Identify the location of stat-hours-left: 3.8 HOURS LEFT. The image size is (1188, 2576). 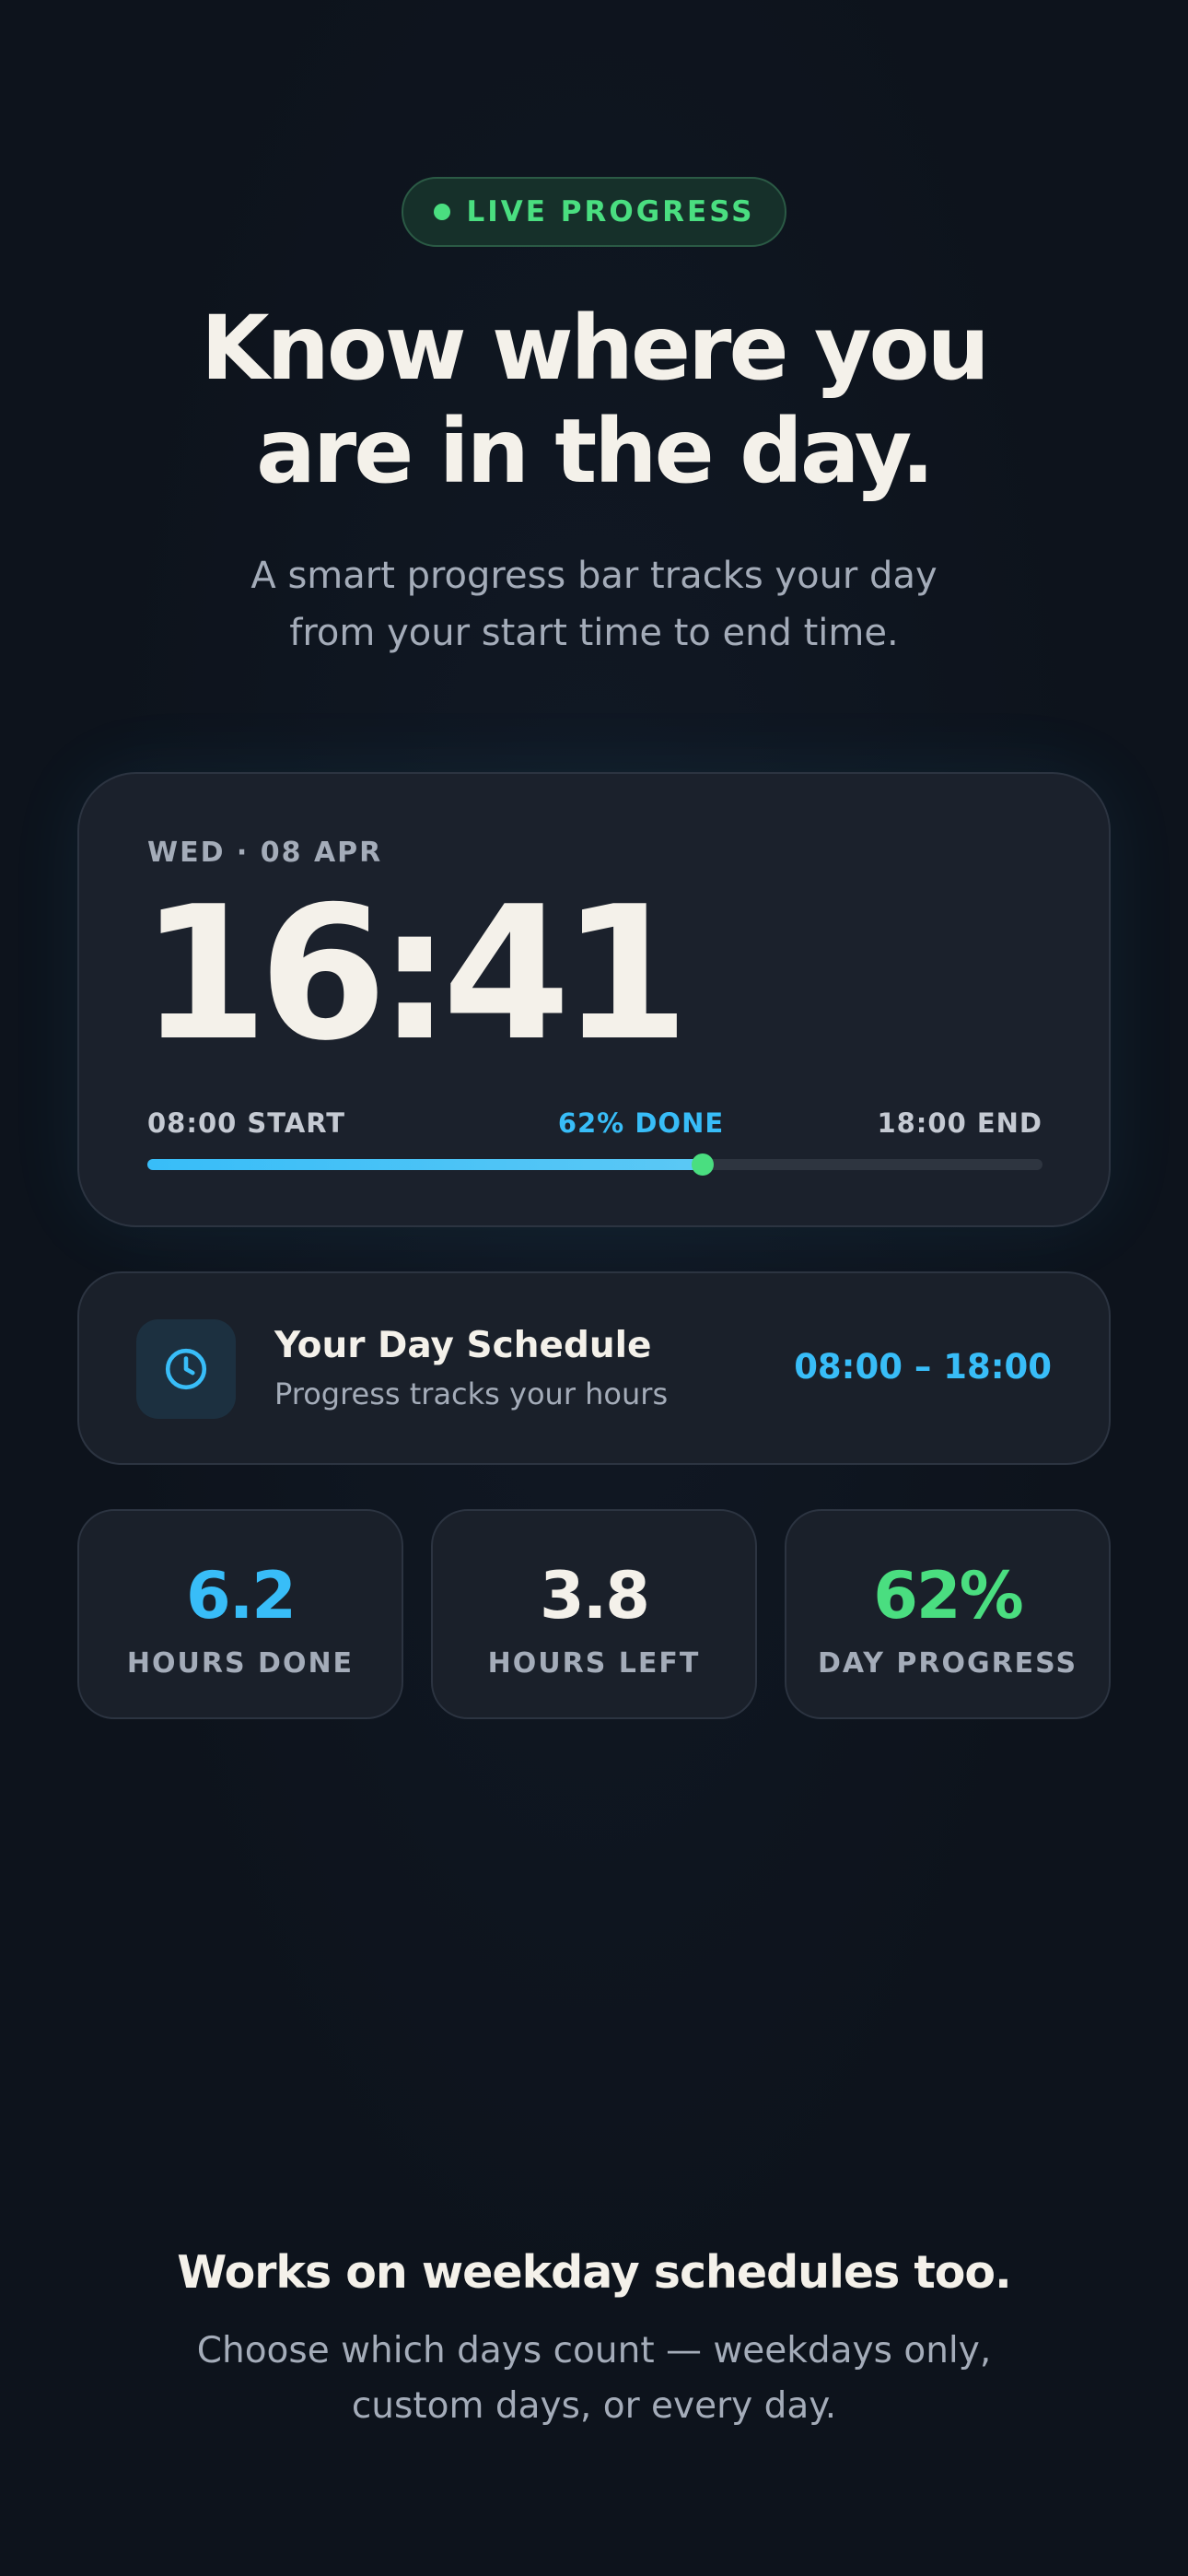
(594, 1614).